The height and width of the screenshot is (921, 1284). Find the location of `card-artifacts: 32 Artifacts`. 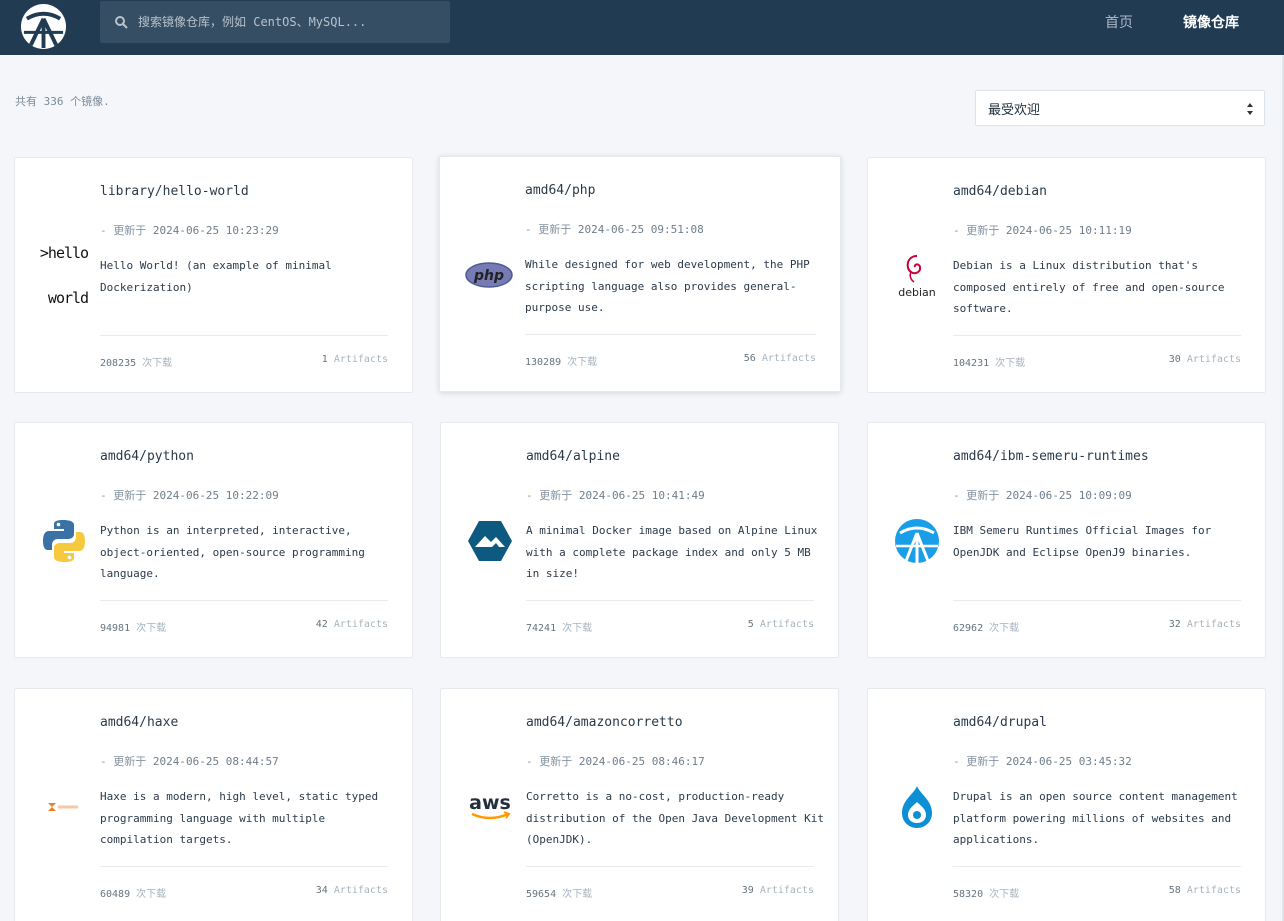

card-artifacts: 32 Artifacts is located at coordinates (1205, 624).